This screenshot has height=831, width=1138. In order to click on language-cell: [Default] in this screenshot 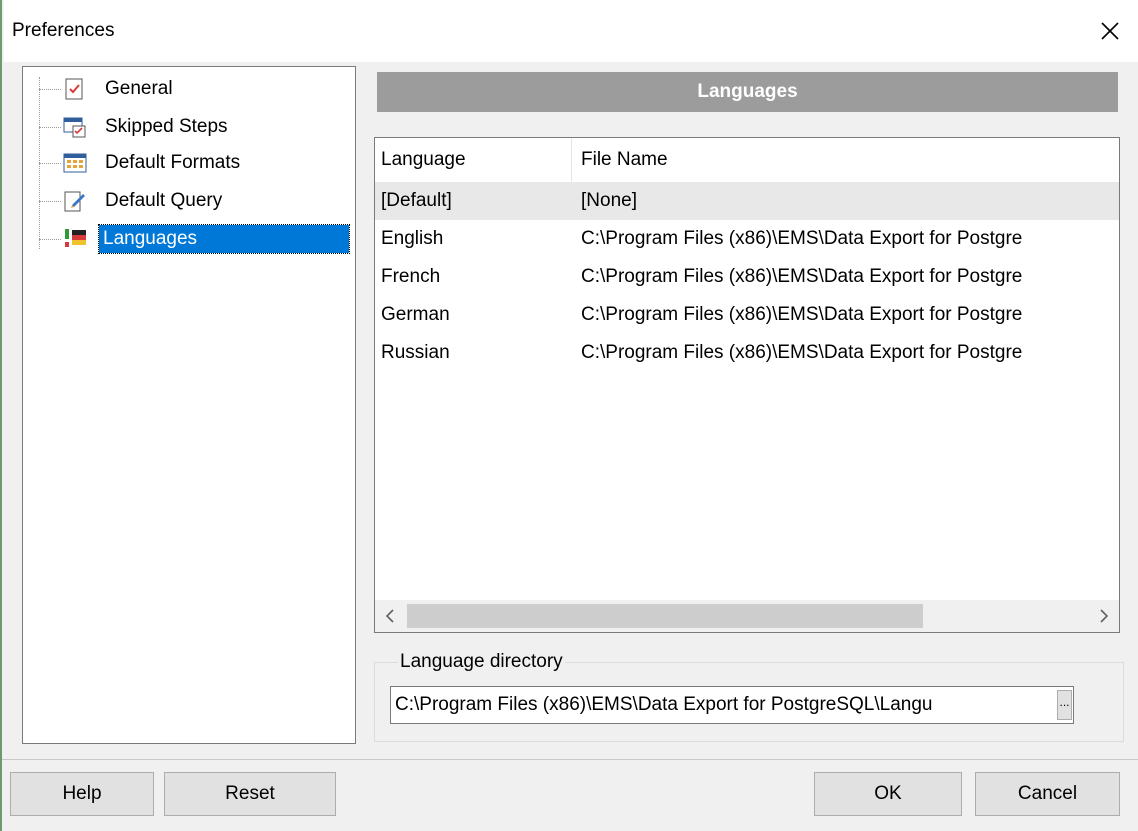, I will do `click(416, 200)`.